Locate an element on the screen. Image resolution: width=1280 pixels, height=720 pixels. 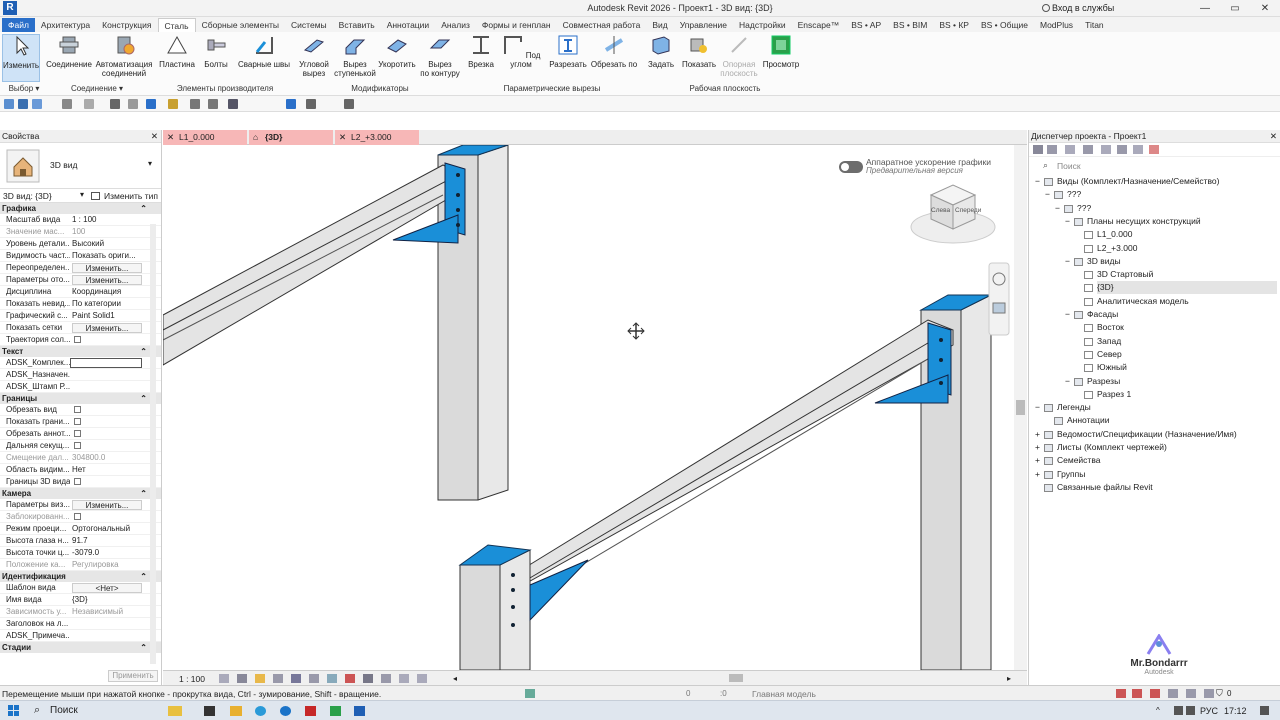
type-selector: 3D вид ▾ is located at coordinates (80, 166).